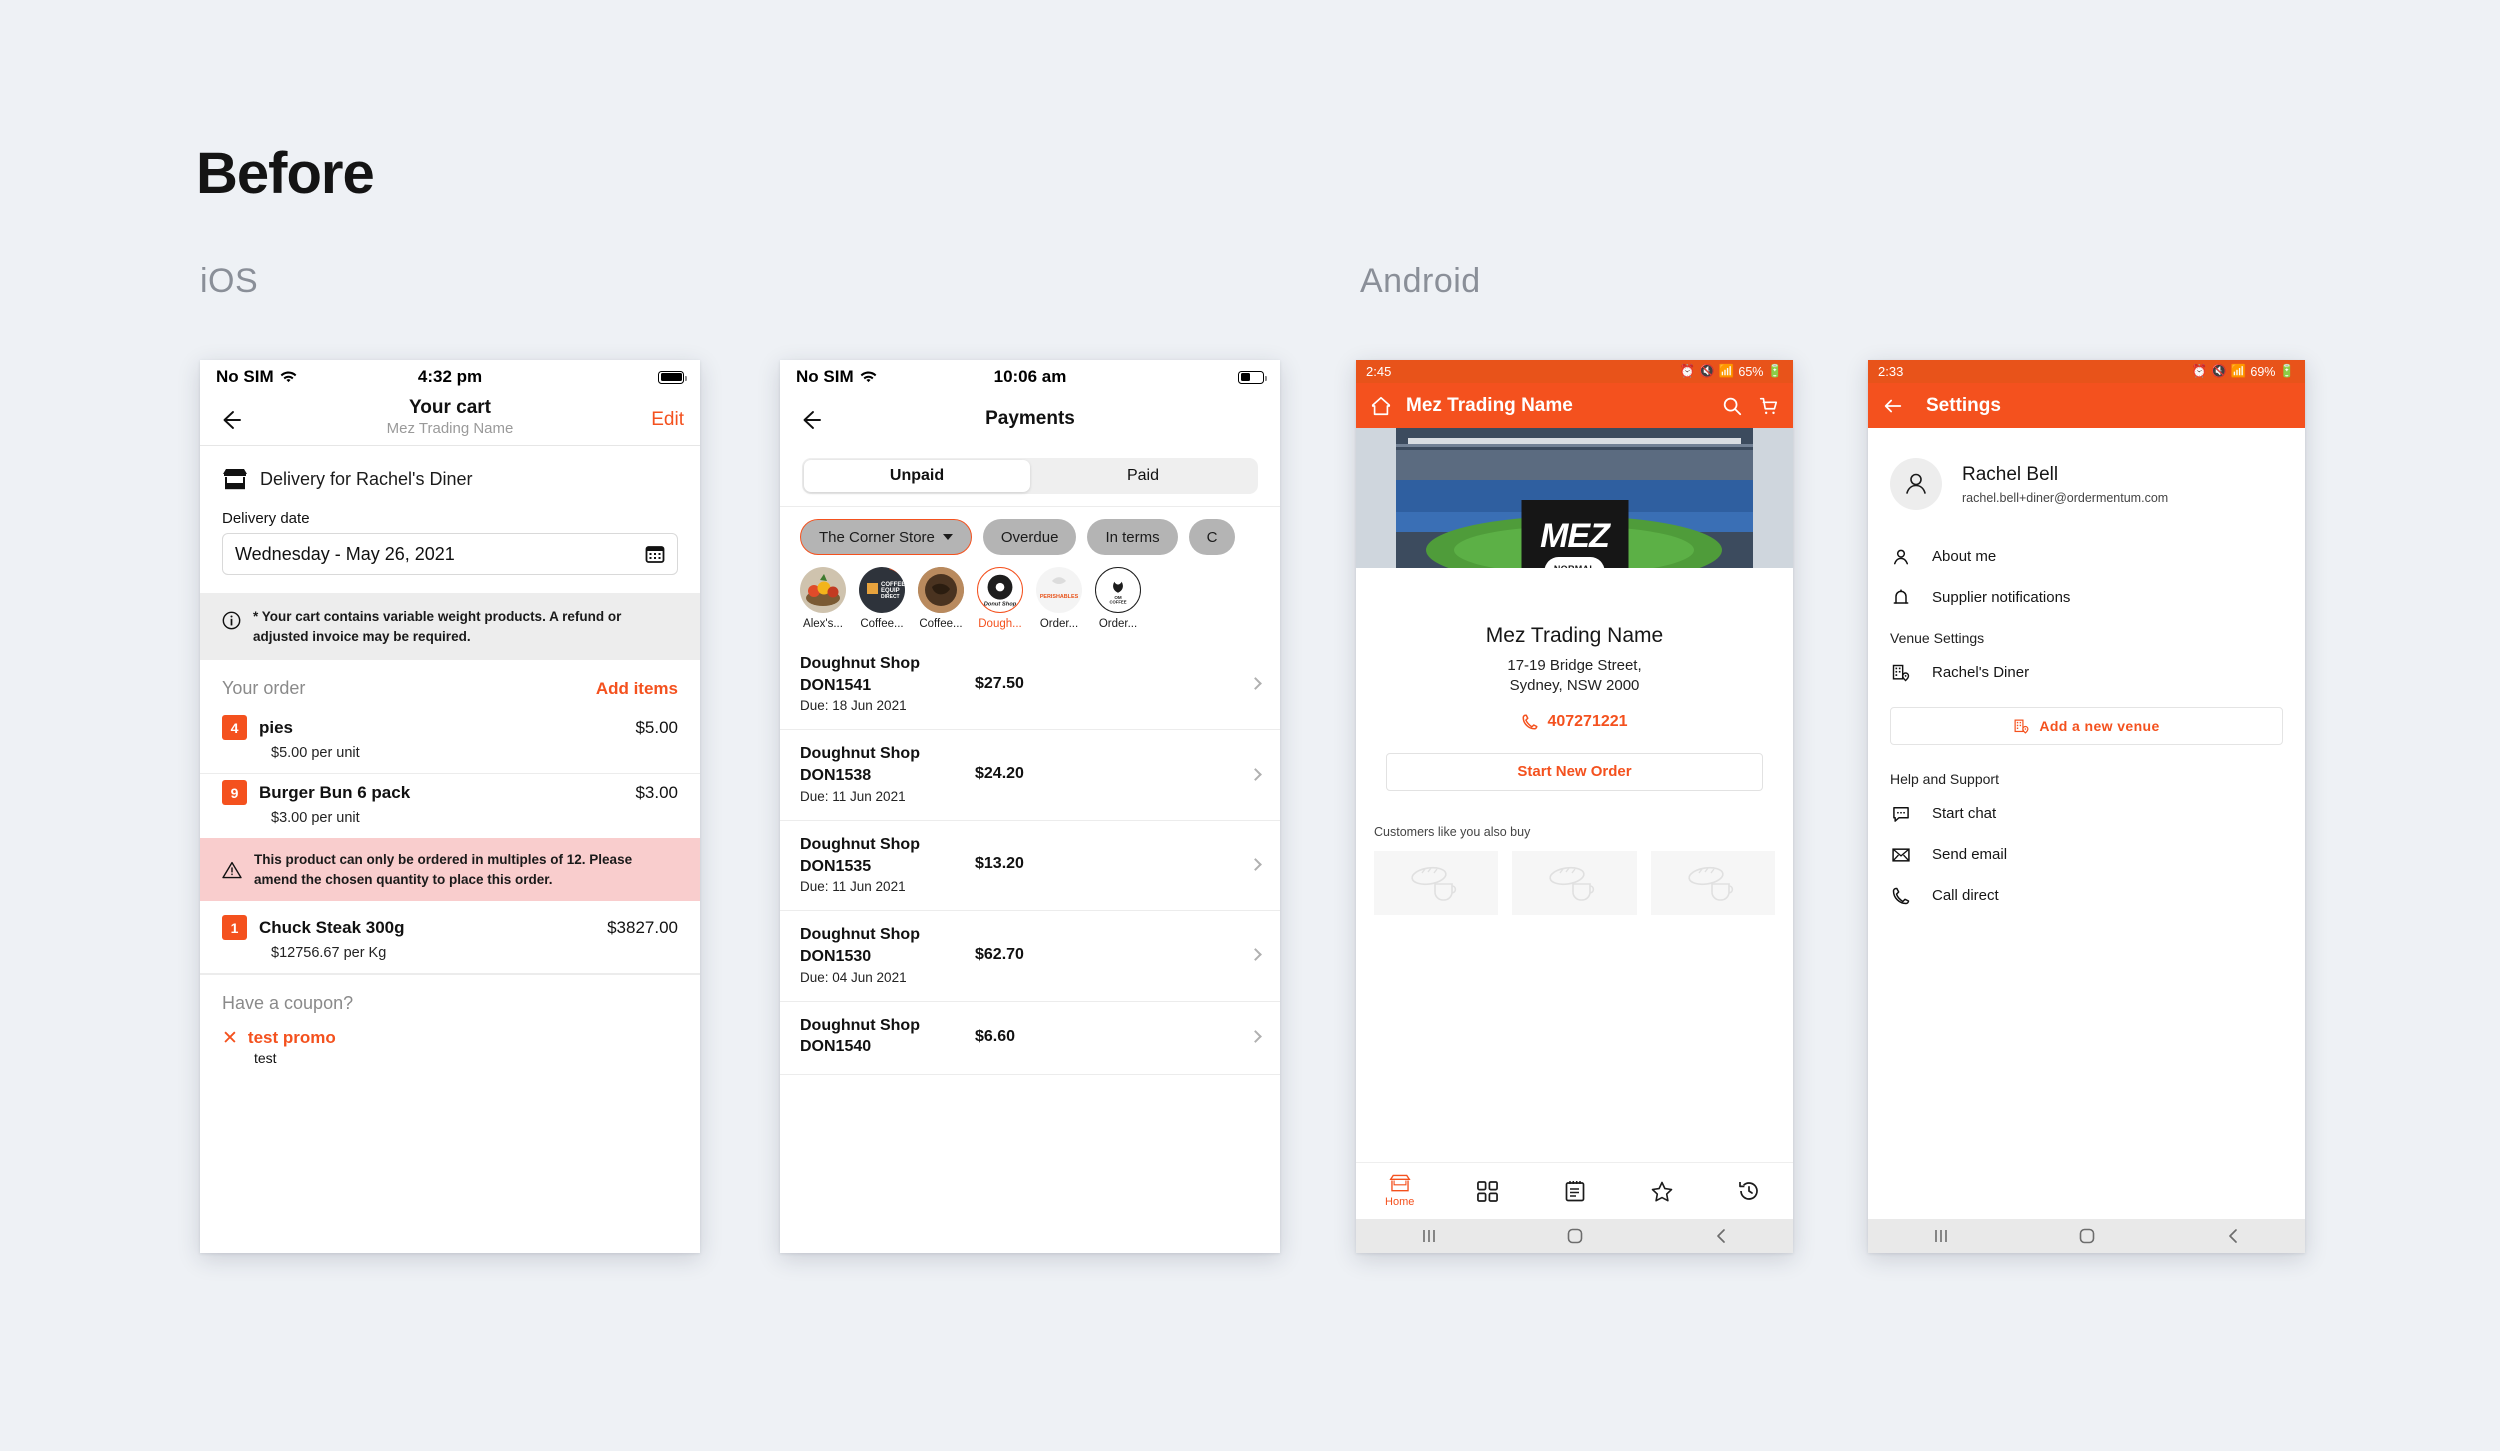 The width and height of the screenshot is (2500, 1451). Describe the element at coordinates (2086, 895) in the screenshot. I see `settings-item-call-direct: Call direct` at that location.